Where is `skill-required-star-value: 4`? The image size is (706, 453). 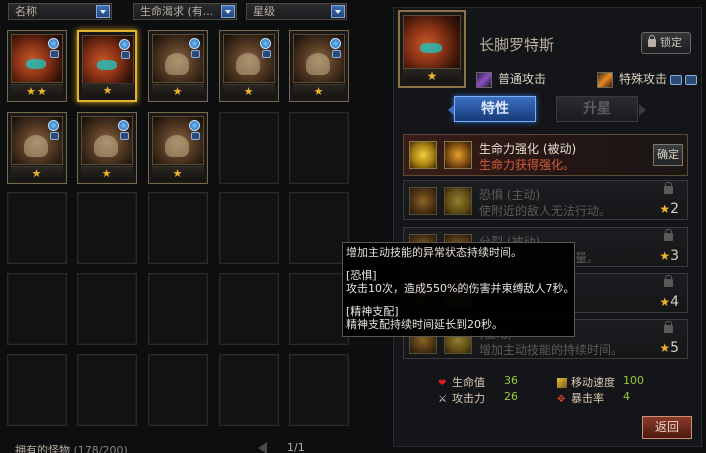
skill-required-star-value: 4 is located at coordinates (674, 302).